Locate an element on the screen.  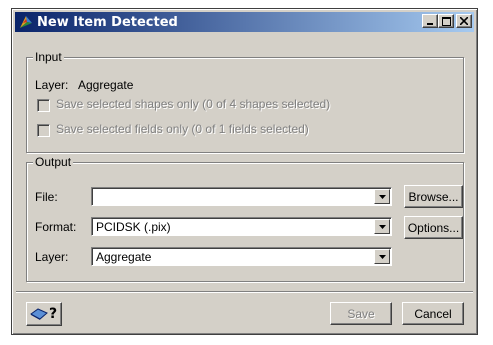
format-combobox: PCIDSK (.pix) is located at coordinates (241, 226).